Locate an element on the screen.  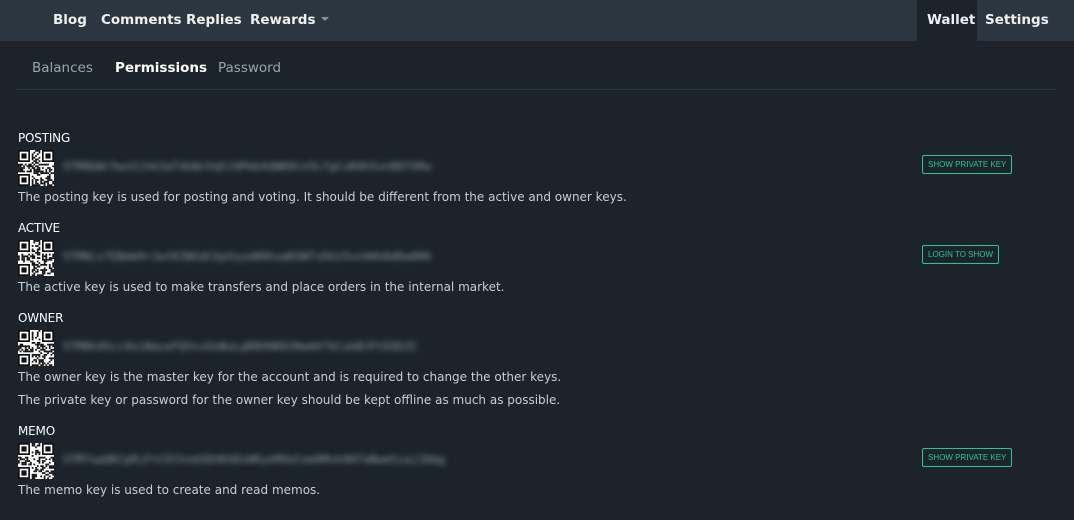
wallet-subnav: Balances Permissions Password is located at coordinates (536, 65).